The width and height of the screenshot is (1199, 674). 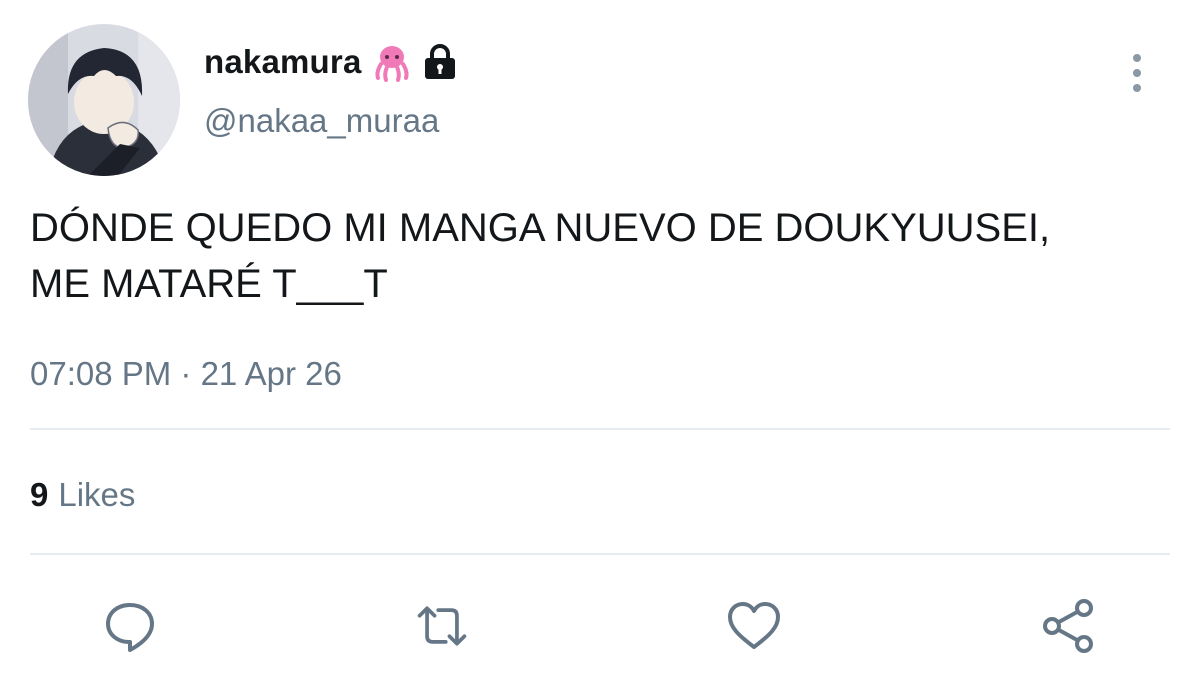 What do you see at coordinates (283, 62) in the screenshot?
I see `display-name: nakamura` at bounding box center [283, 62].